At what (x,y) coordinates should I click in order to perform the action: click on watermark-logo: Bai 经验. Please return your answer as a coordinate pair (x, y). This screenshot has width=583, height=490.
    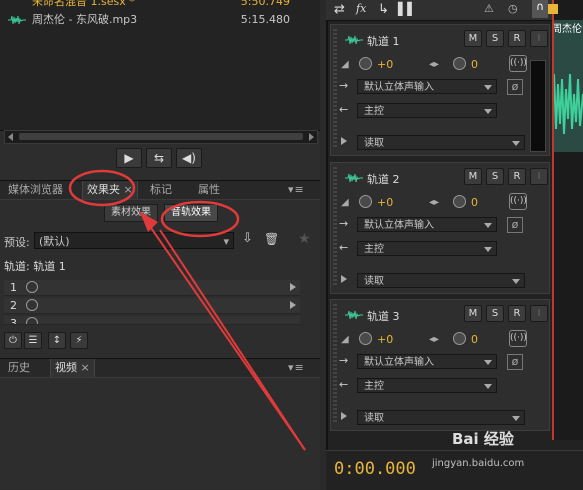
    Looking at the image, I should click on (483, 439).